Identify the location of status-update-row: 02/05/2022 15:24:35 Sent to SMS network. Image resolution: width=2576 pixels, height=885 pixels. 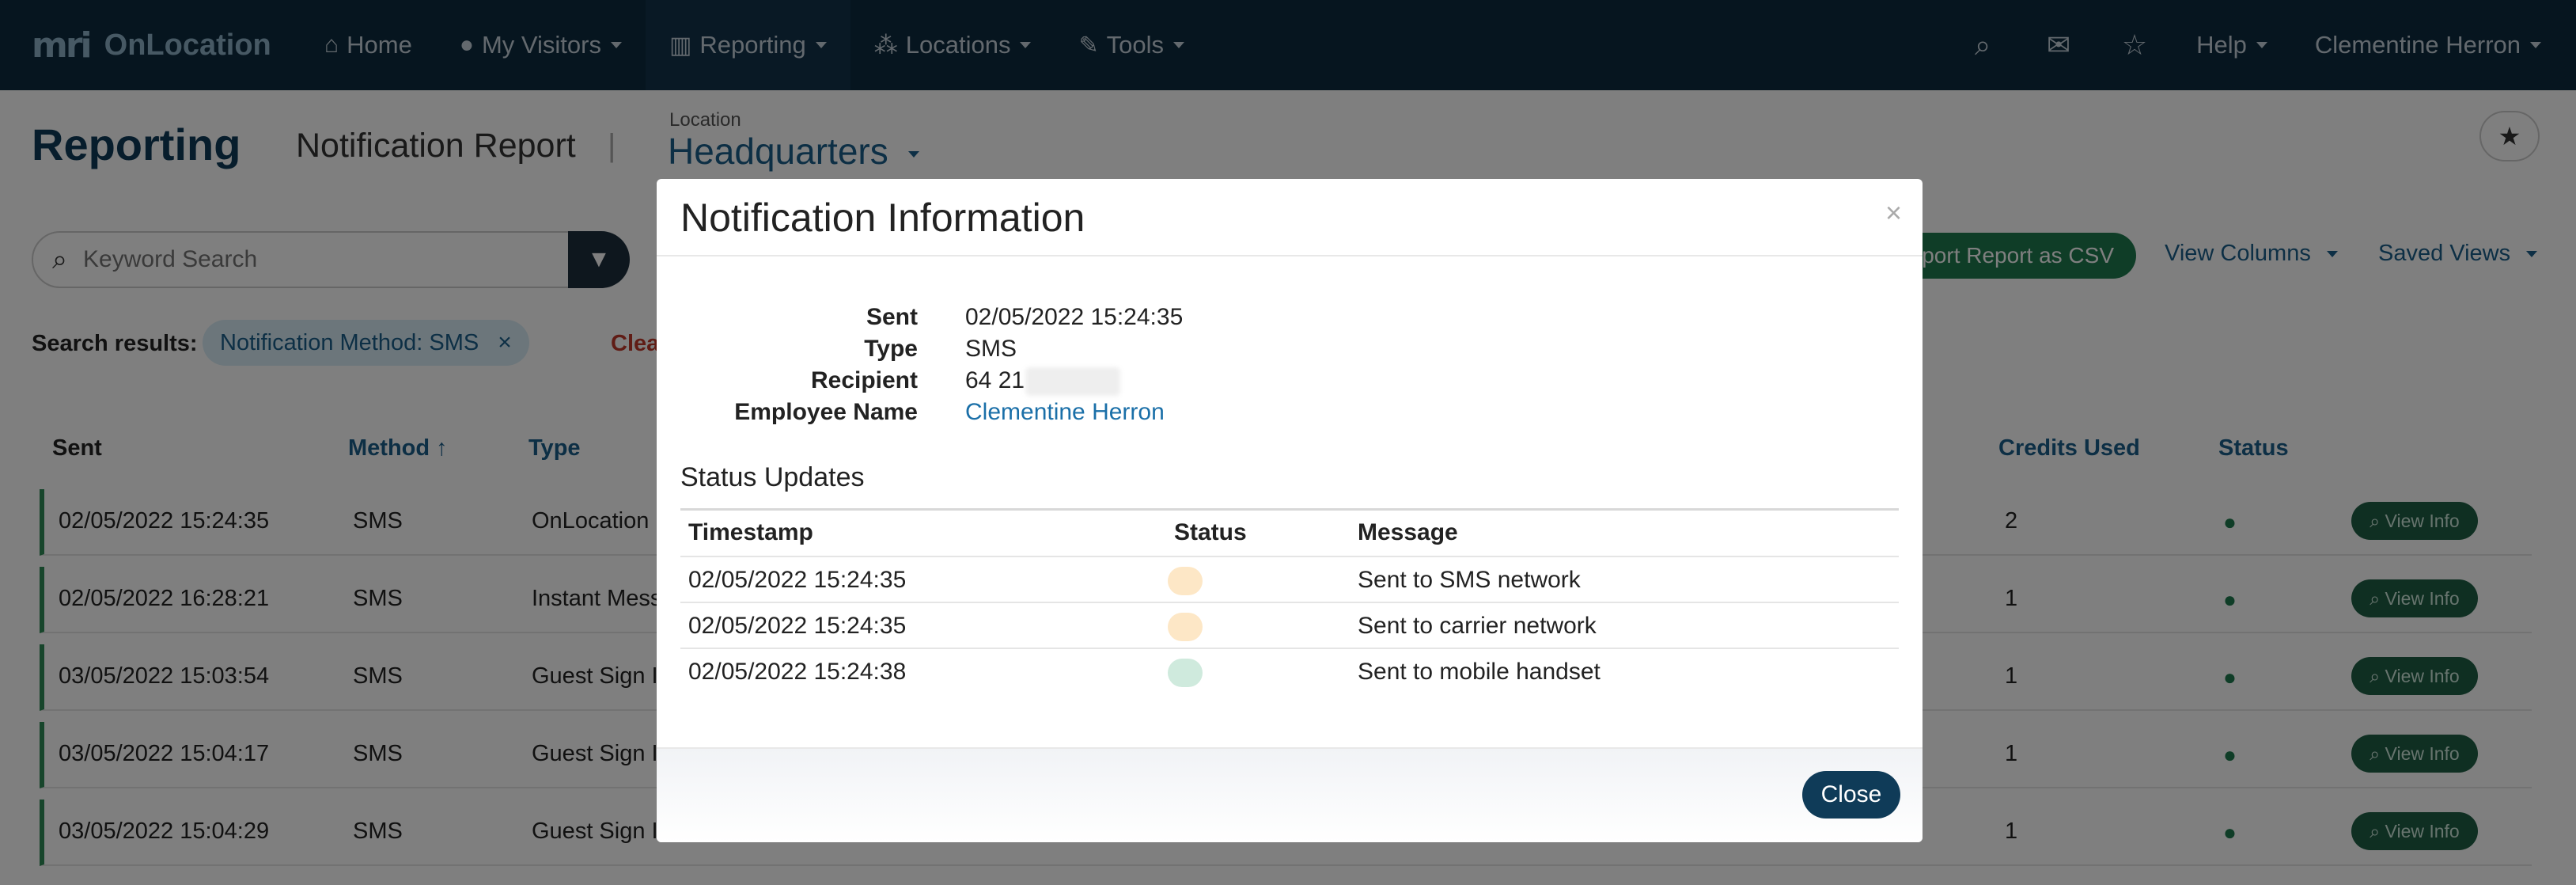
(1289, 579).